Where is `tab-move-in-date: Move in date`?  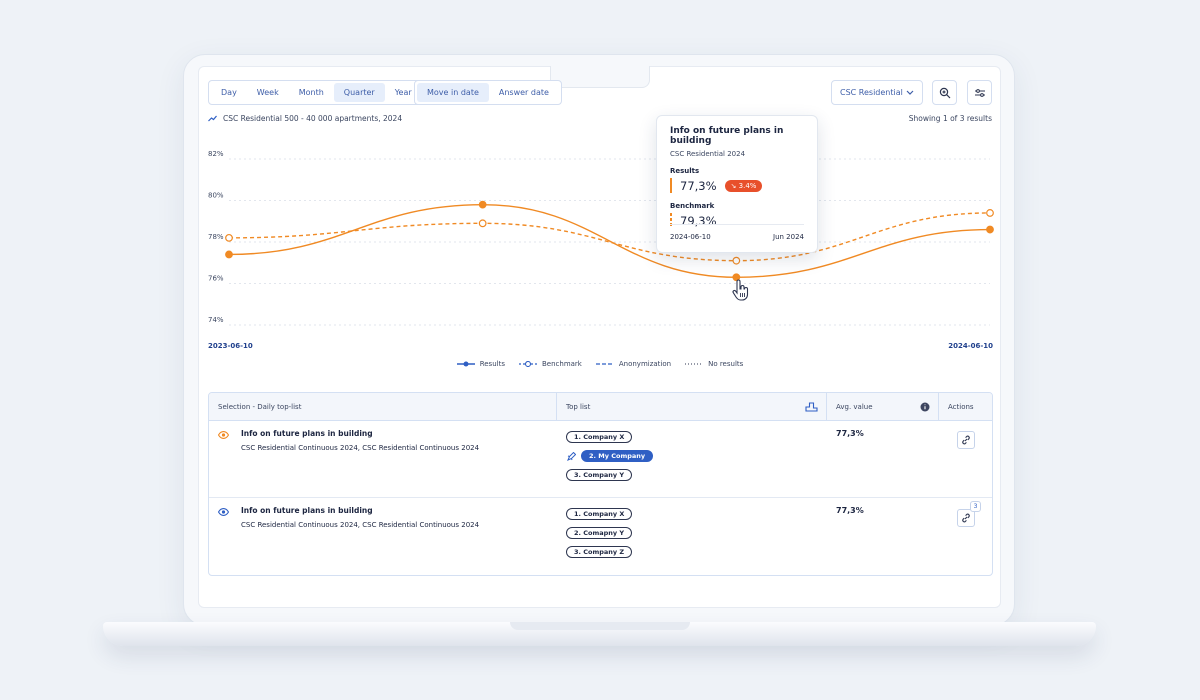 tab-move-in-date: Move in date is located at coordinates (453, 92).